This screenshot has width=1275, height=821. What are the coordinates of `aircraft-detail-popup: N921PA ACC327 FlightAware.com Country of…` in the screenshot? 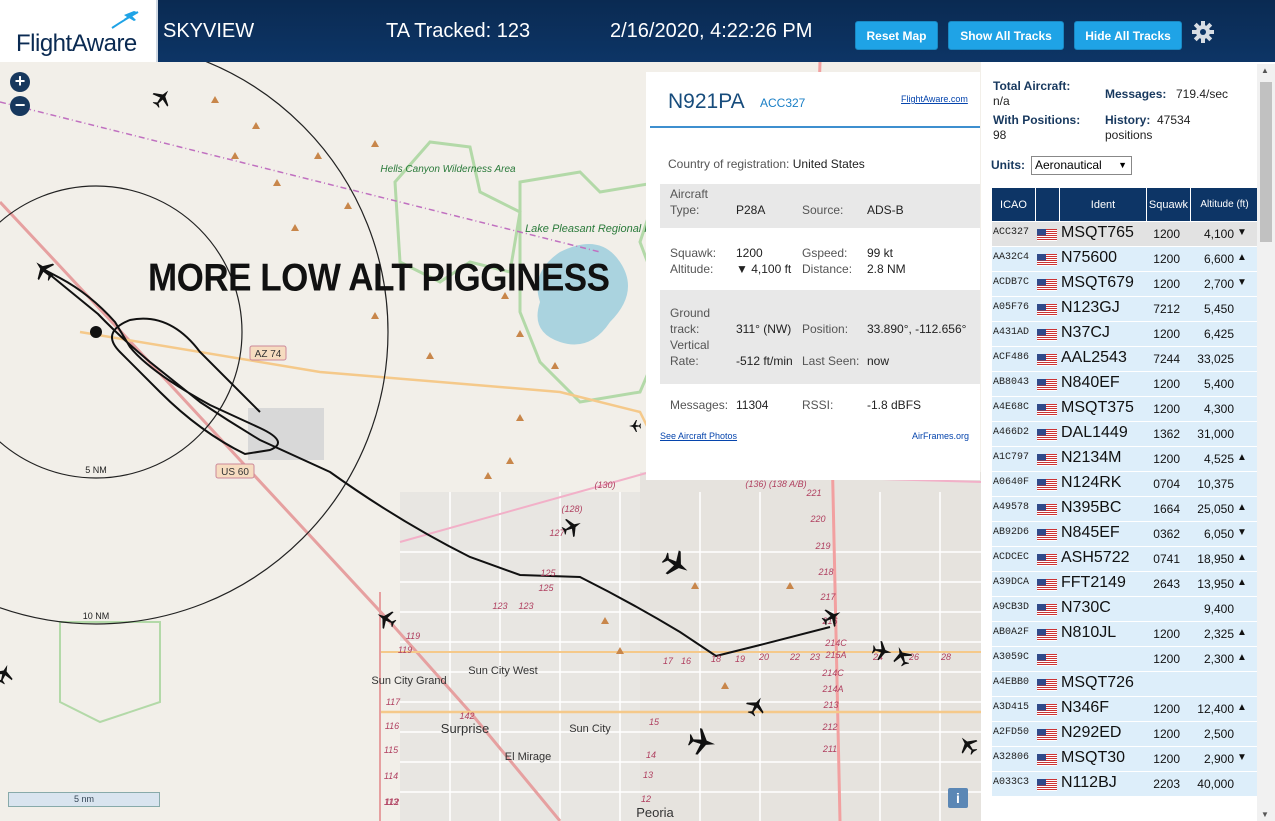 It's located at (813, 276).